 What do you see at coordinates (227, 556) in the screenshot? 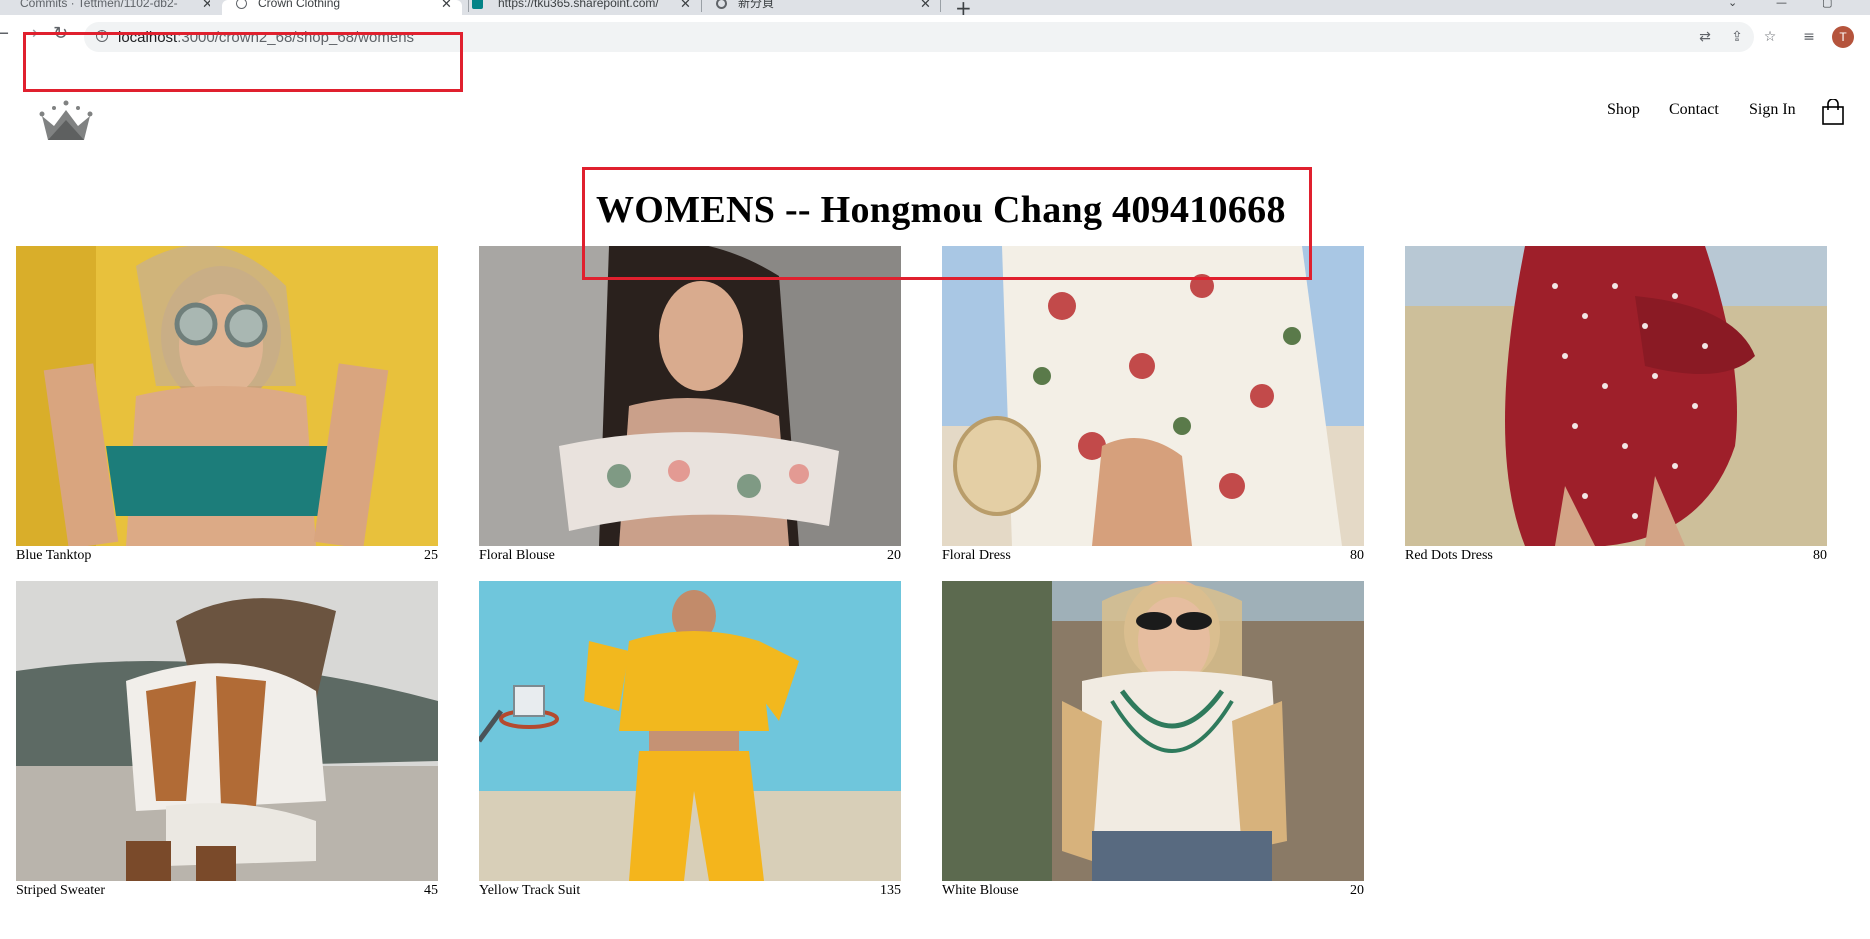
I see `product-footer: Blue Tanktop 25` at bounding box center [227, 556].